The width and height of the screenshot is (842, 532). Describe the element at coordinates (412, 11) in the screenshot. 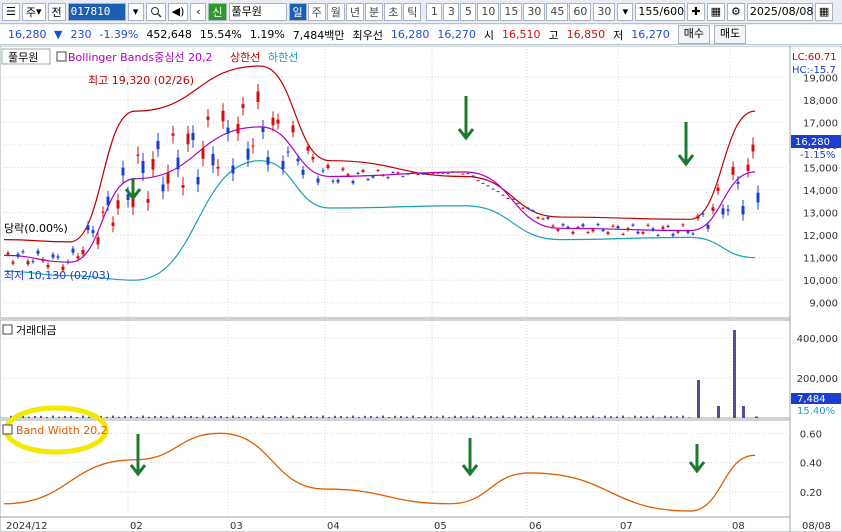

I see `period-tab: 틱` at that location.